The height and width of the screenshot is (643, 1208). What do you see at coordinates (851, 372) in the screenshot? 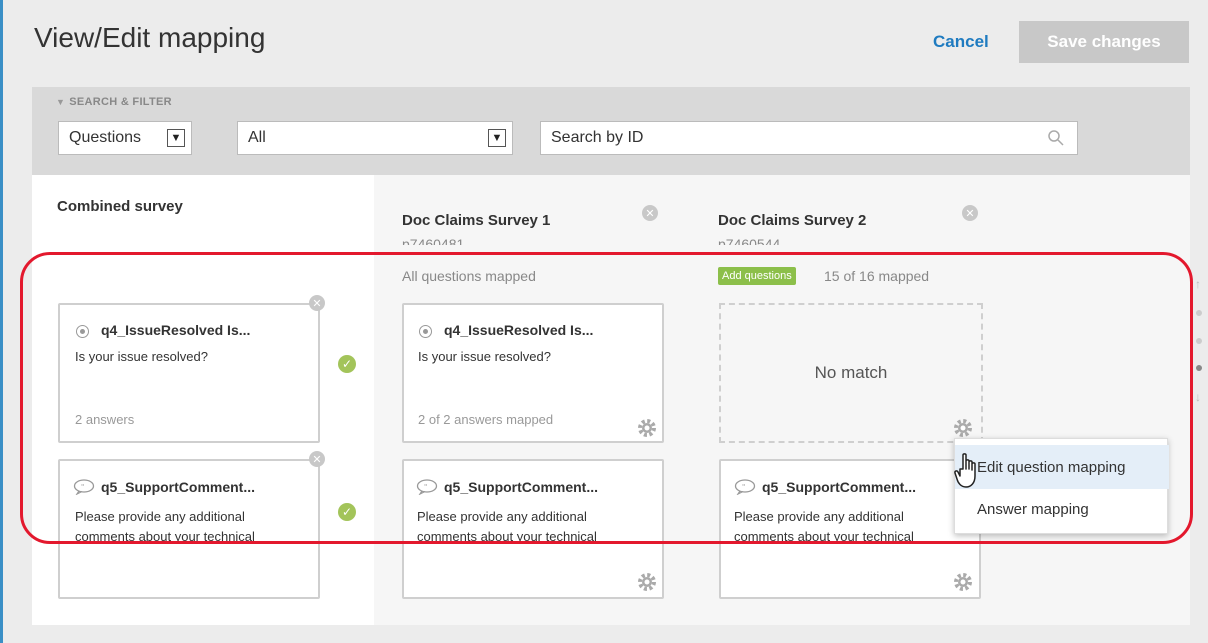
I see `no-match-label: No match` at bounding box center [851, 372].